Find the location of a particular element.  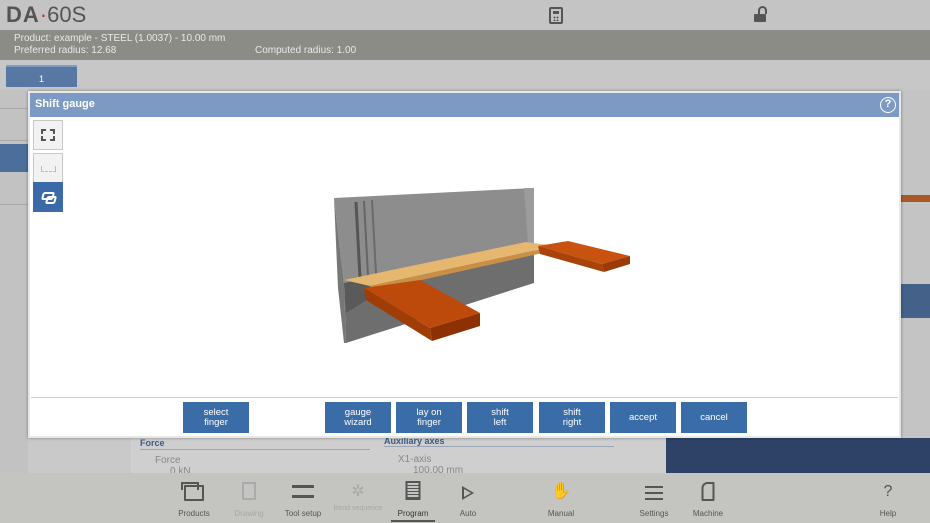

gauge-view-button is located at coordinates (48, 197).